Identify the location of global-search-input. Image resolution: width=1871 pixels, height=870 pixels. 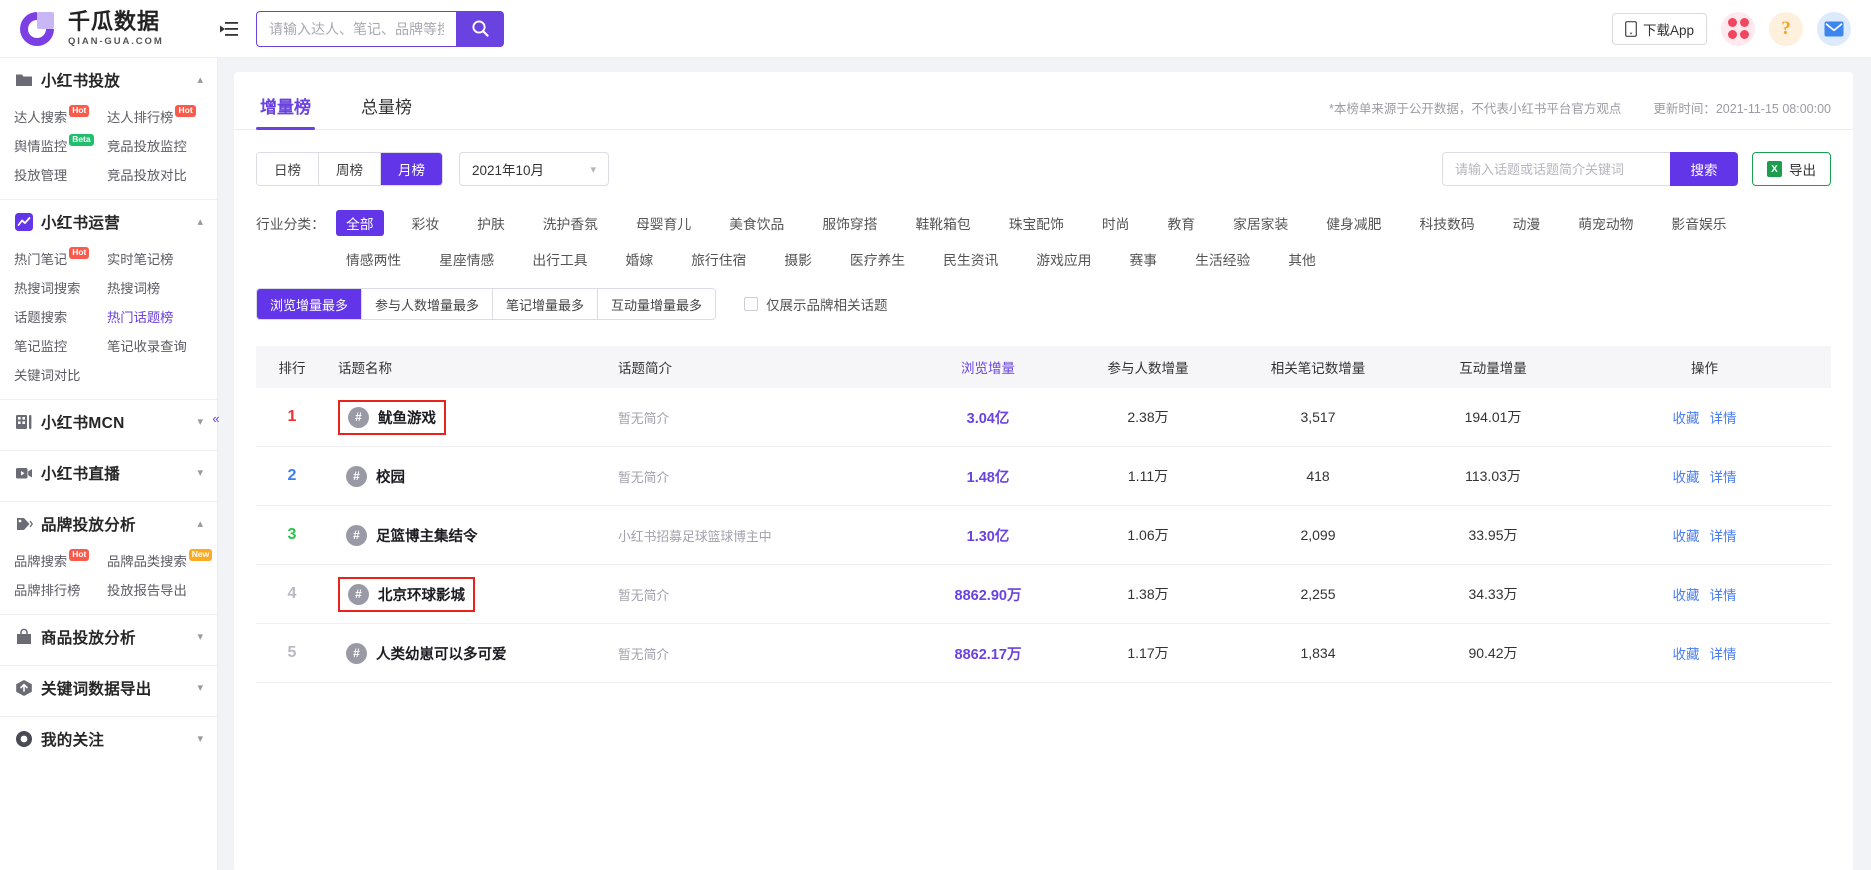
(356, 28).